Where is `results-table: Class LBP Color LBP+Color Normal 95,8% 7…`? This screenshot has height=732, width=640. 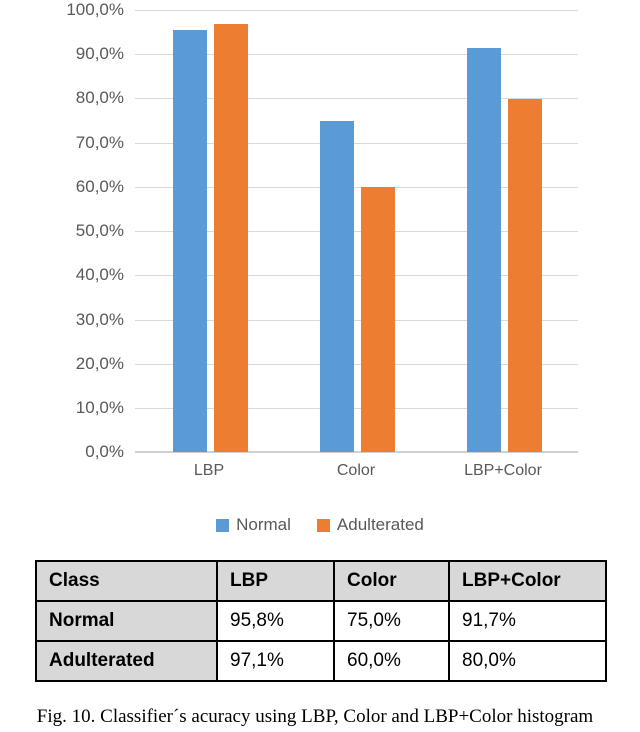 results-table: Class LBP Color LBP+Color Normal 95,8% 7… is located at coordinates (321, 621).